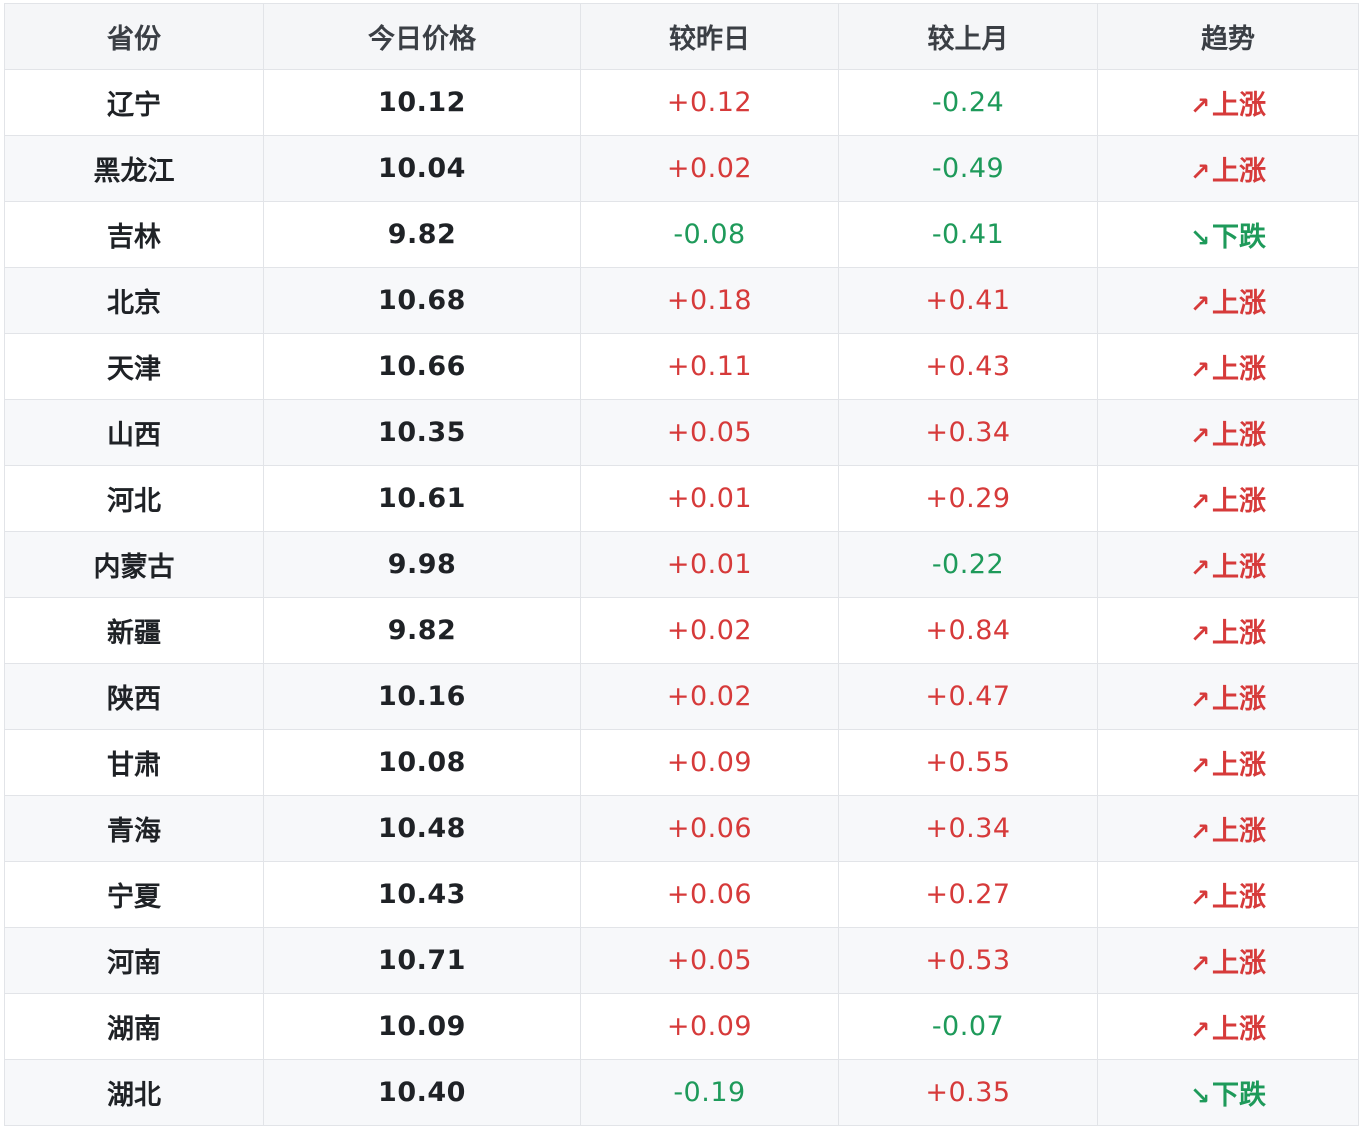 This screenshot has height=1141, width=1362. I want to click on trend-down-arrow-icon: ↘, so click(1200, 1096).